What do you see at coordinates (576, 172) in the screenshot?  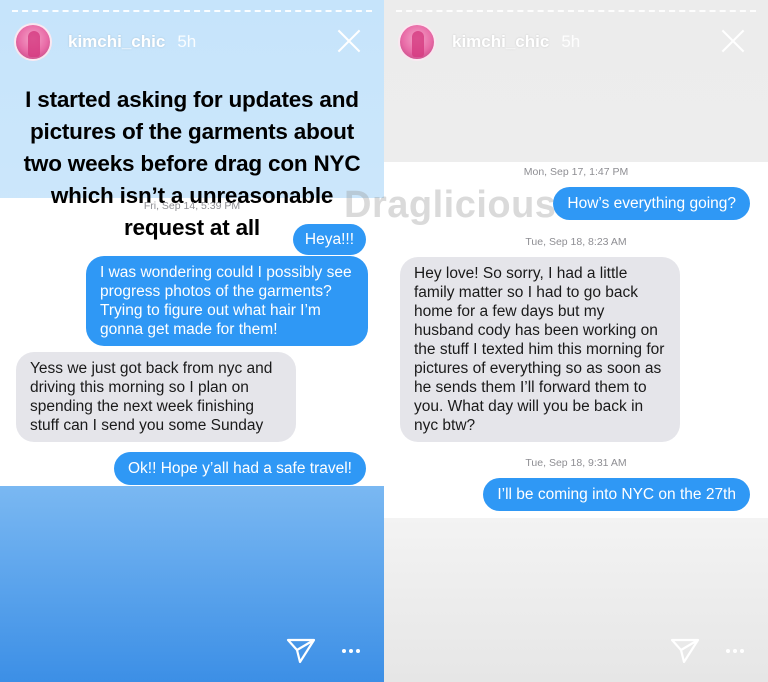 I see `message-timestamp: Mon, Sep 17, 1:47 PM` at bounding box center [576, 172].